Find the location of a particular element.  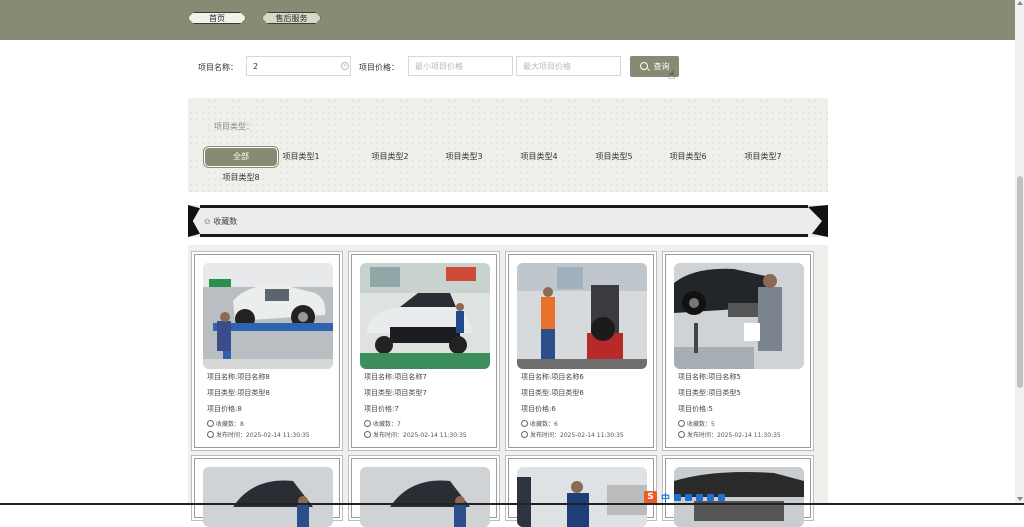

ime-keyboard-icon is located at coordinates (700, 497).